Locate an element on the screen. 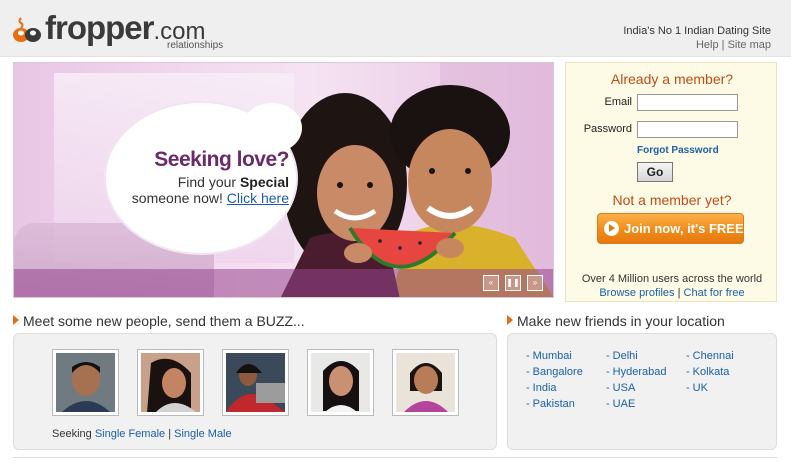 Image resolution: width=791 pixels, height=465 pixels. location-column-2: - Delhi - Hyderabad - USA - UAE is located at coordinates (636, 382).